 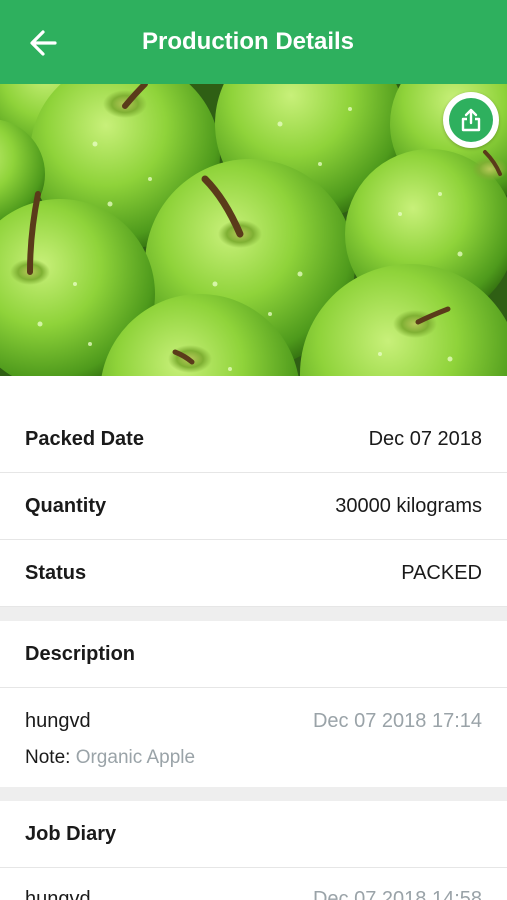 What do you see at coordinates (248, 41) in the screenshot?
I see `page-title: Production Details` at bounding box center [248, 41].